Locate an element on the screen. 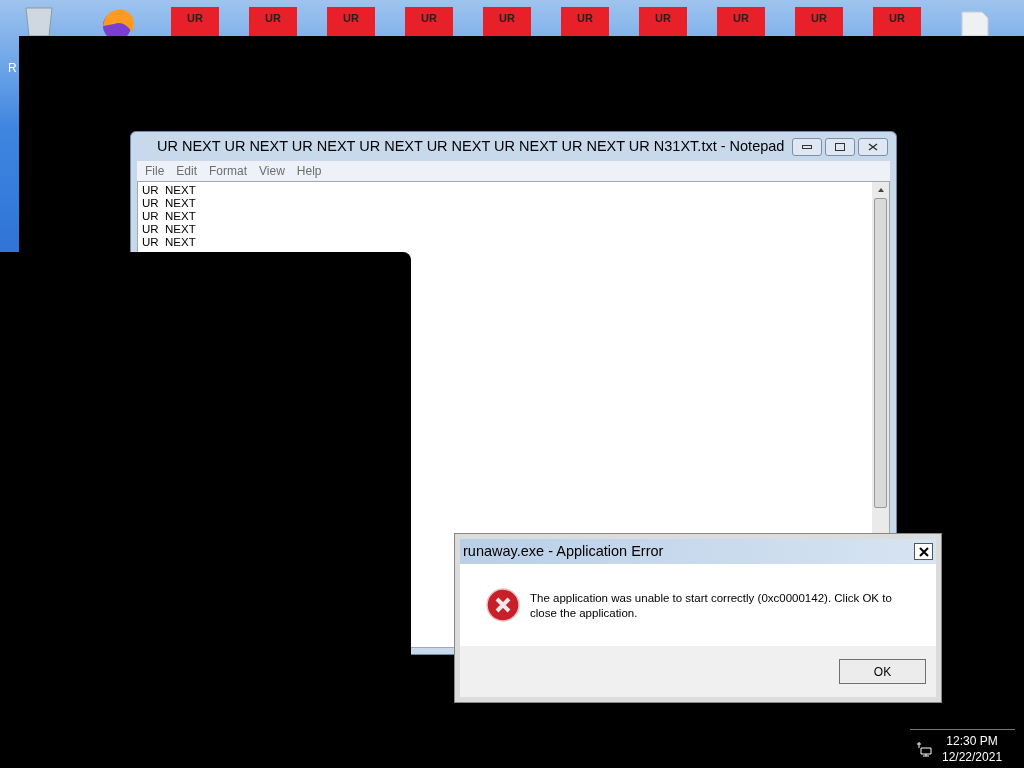 The height and width of the screenshot is (768, 1024). menu-item: Help is located at coordinates (309, 171).